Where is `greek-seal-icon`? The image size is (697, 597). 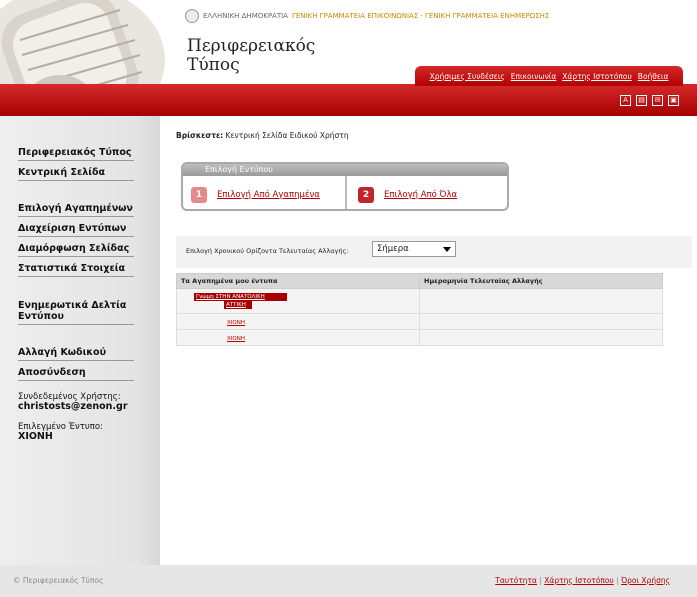
greek-seal-icon is located at coordinates (192, 16).